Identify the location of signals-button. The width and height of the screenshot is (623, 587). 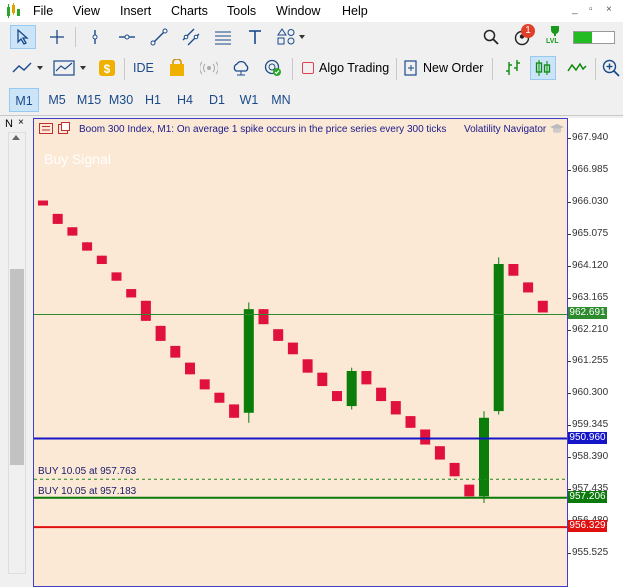
(209, 68).